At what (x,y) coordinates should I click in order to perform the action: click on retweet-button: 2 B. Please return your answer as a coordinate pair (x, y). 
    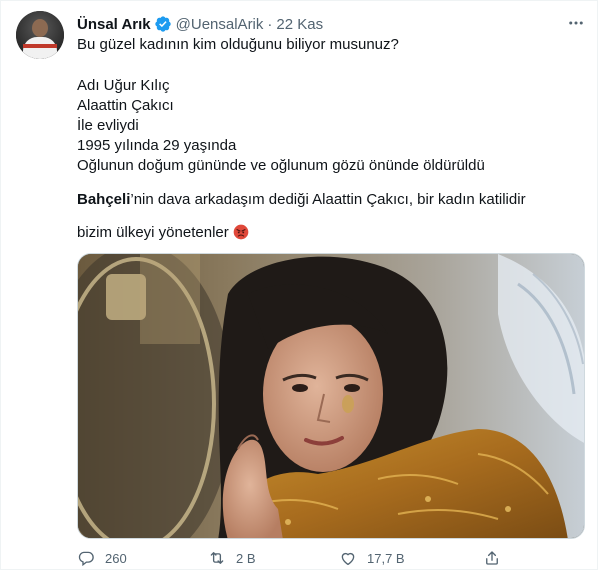
    Looking at the image, I should click on (232, 558).